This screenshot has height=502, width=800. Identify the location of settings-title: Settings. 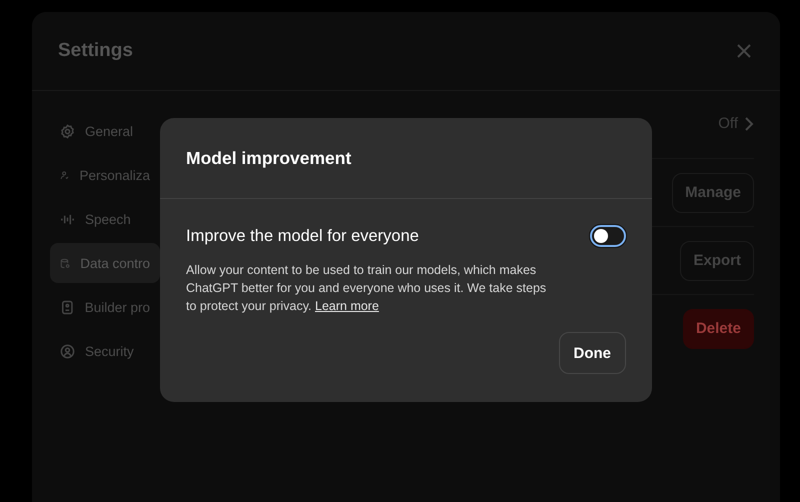
(95, 51).